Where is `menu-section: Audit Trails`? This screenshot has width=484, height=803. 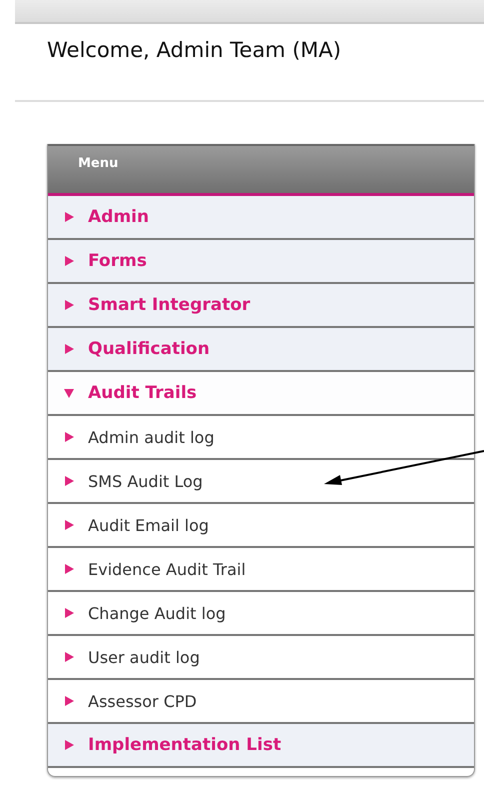 menu-section: Audit Trails is located at coordinates (261, 394).